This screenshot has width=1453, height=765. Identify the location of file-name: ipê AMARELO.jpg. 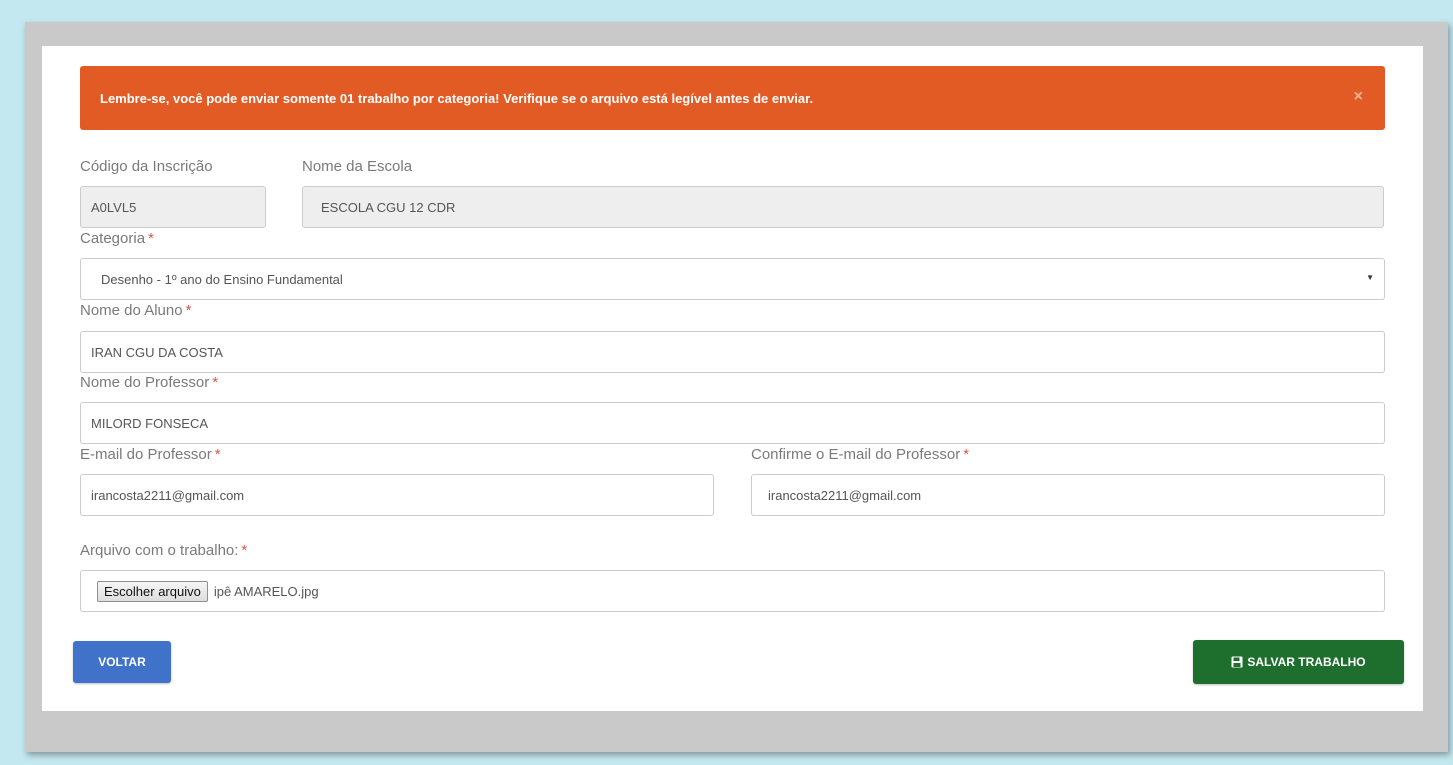
(266, 591).